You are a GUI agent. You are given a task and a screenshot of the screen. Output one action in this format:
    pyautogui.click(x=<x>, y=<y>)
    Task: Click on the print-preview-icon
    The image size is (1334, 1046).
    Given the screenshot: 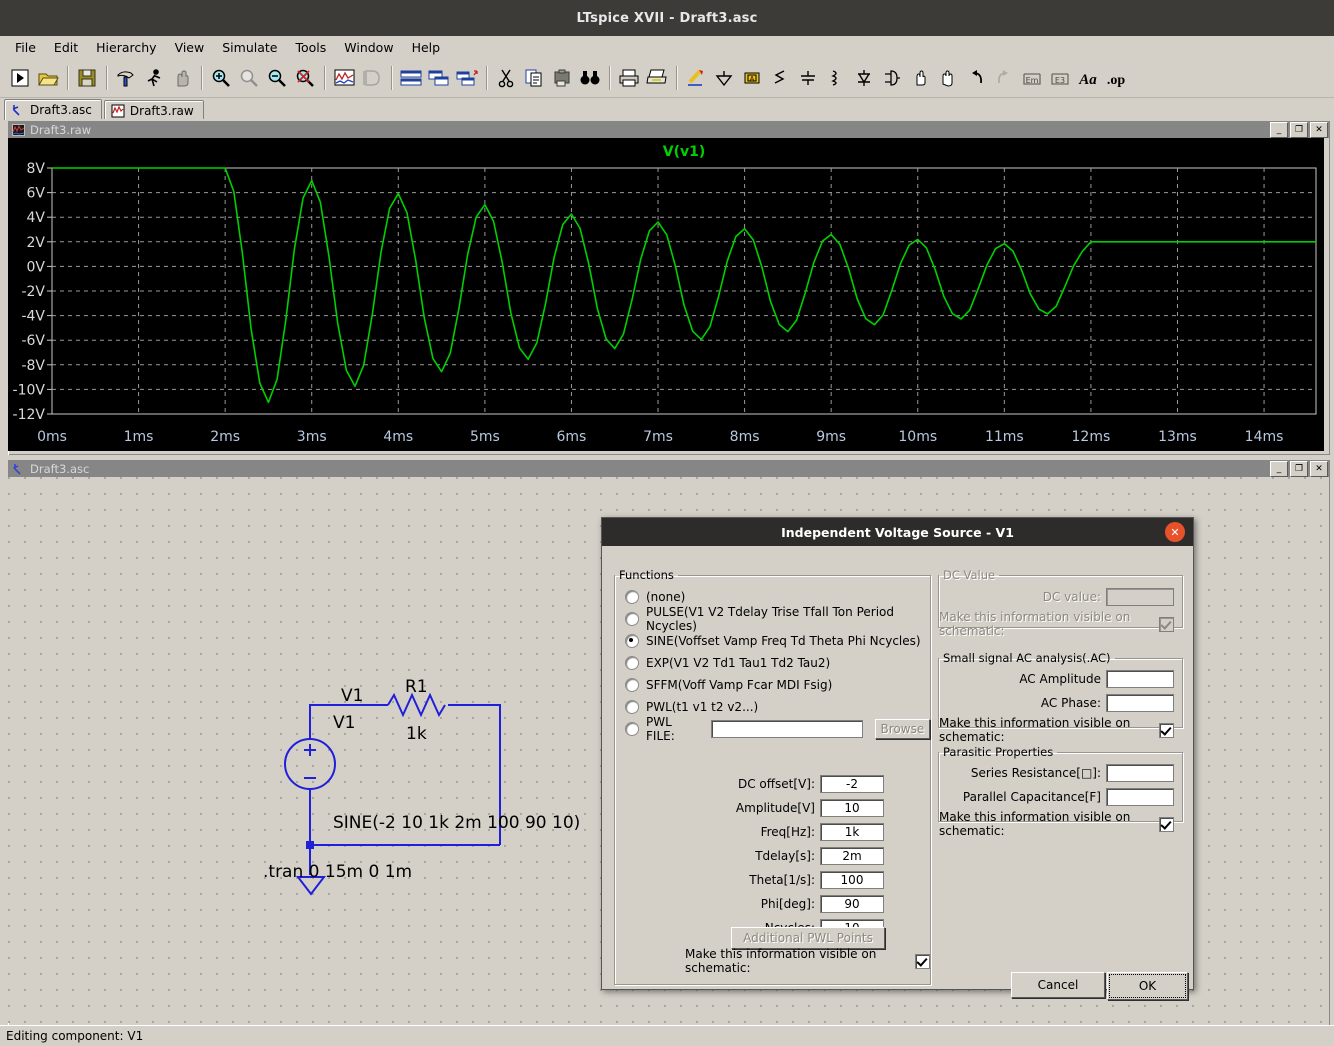 What is the action you would take?
    pyautogui.click(x=629, y=78)
    